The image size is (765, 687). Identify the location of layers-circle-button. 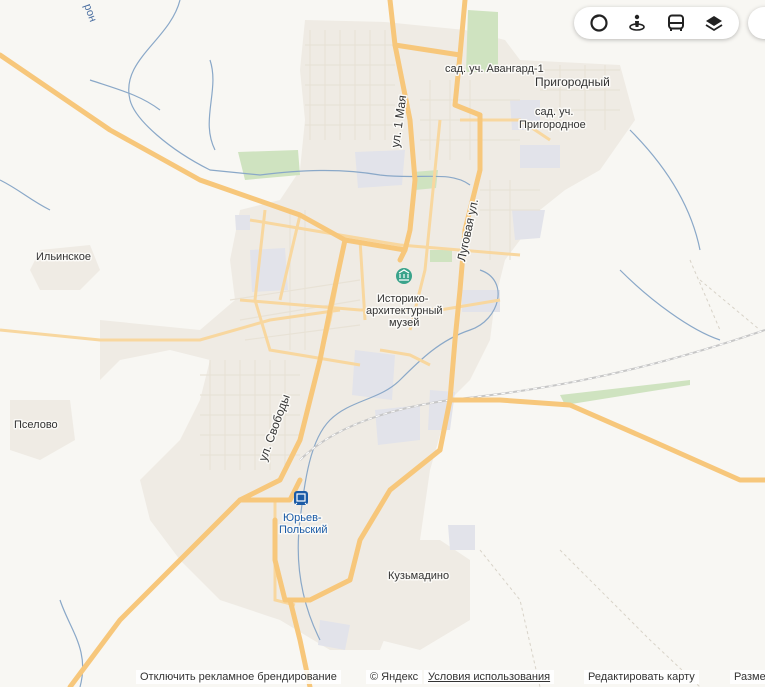
(599, 23).